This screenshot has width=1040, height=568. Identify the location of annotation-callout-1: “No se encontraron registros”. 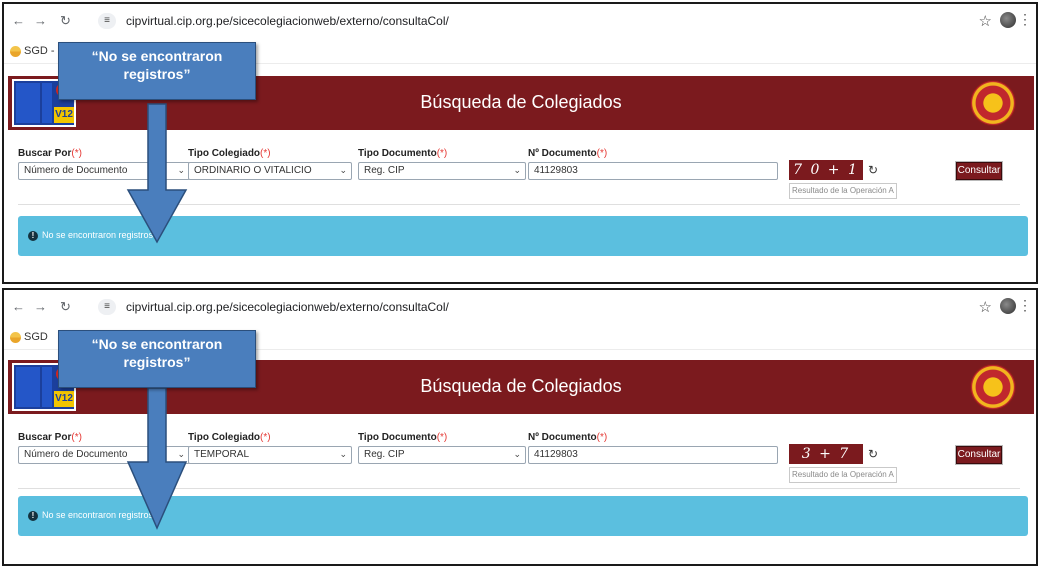
(157, 71).